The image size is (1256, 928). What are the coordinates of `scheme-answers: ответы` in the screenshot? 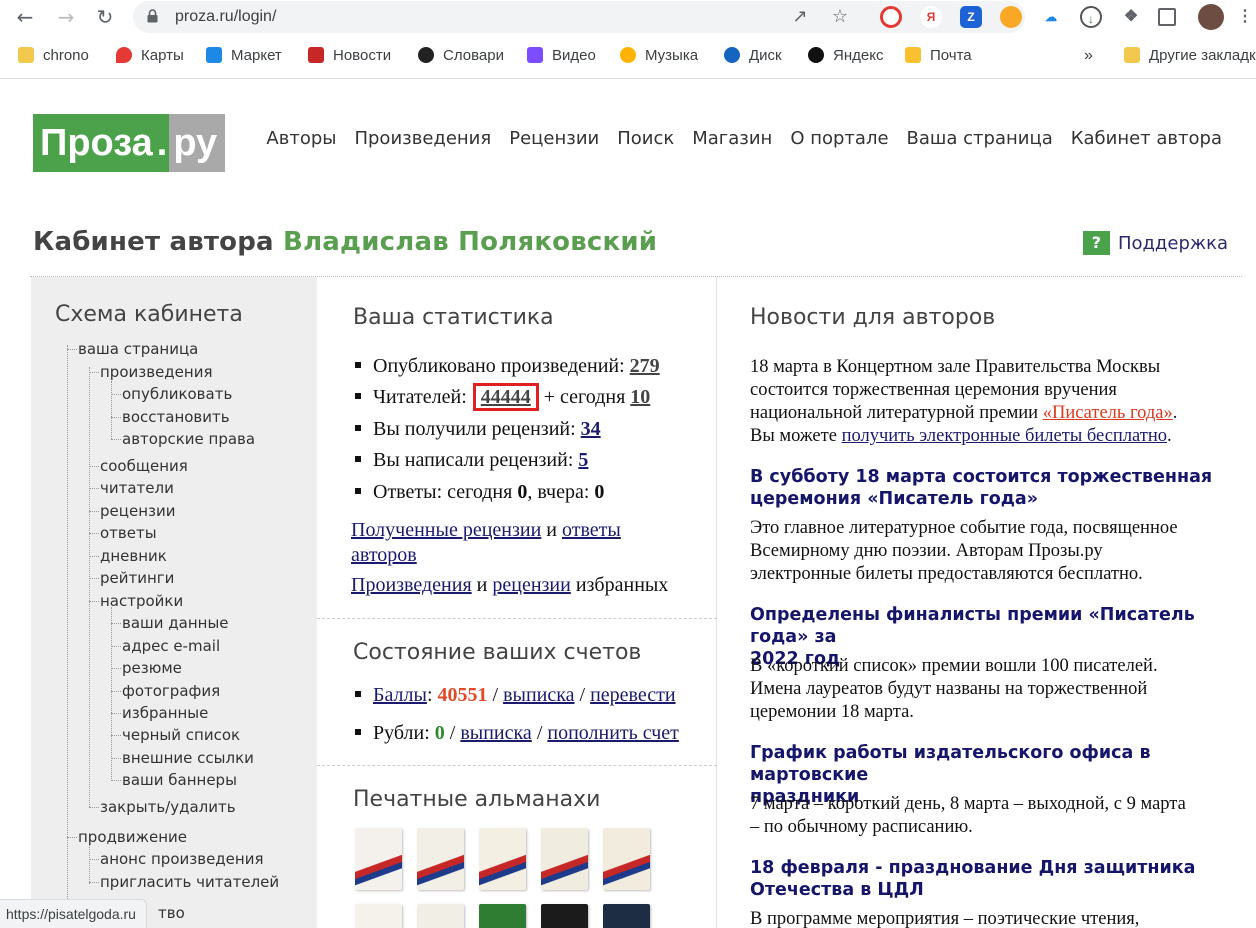 It's located at (128, 533).